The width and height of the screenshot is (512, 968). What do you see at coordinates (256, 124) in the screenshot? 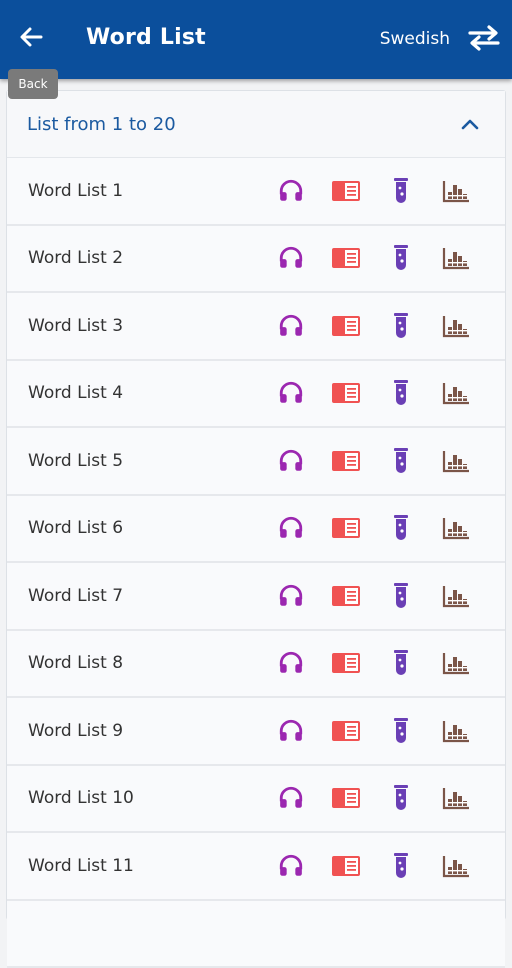
I see `section-header: List from 1 to 20` at bounding box center [256, 124].